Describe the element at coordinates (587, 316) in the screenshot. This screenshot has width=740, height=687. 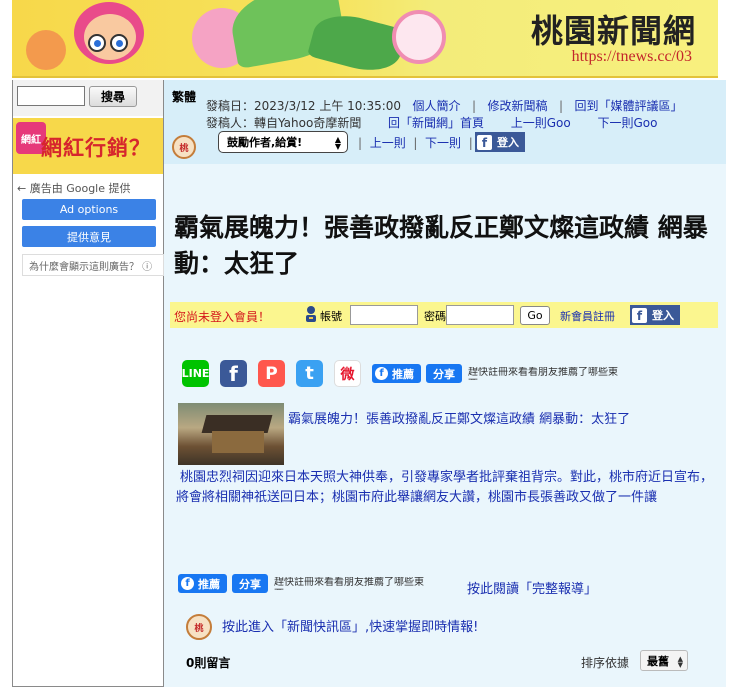
I see `register-link: 新會員註冊` at that location.